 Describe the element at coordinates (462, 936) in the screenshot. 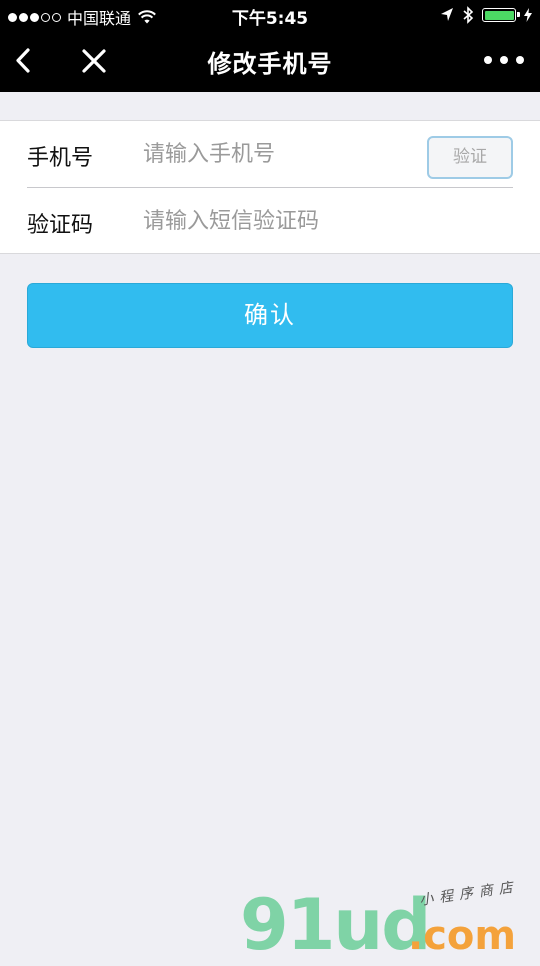

I see `watermark-domain: .com` at that location.